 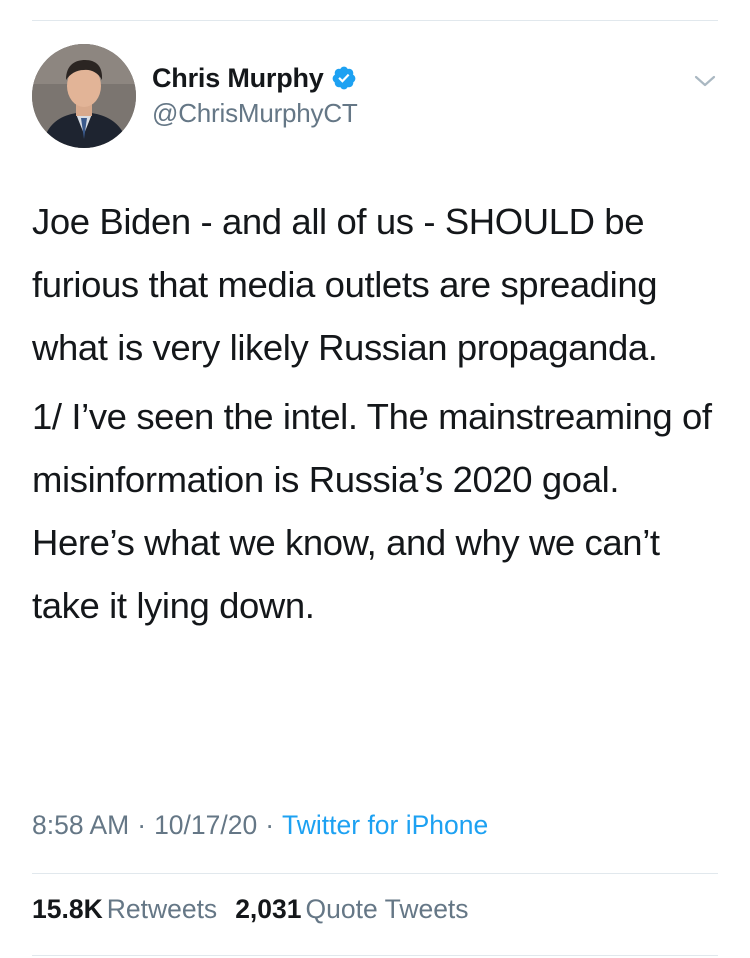 I want to click on quote-tweets-label: Quote Tweets, so click(x=387, y=909).